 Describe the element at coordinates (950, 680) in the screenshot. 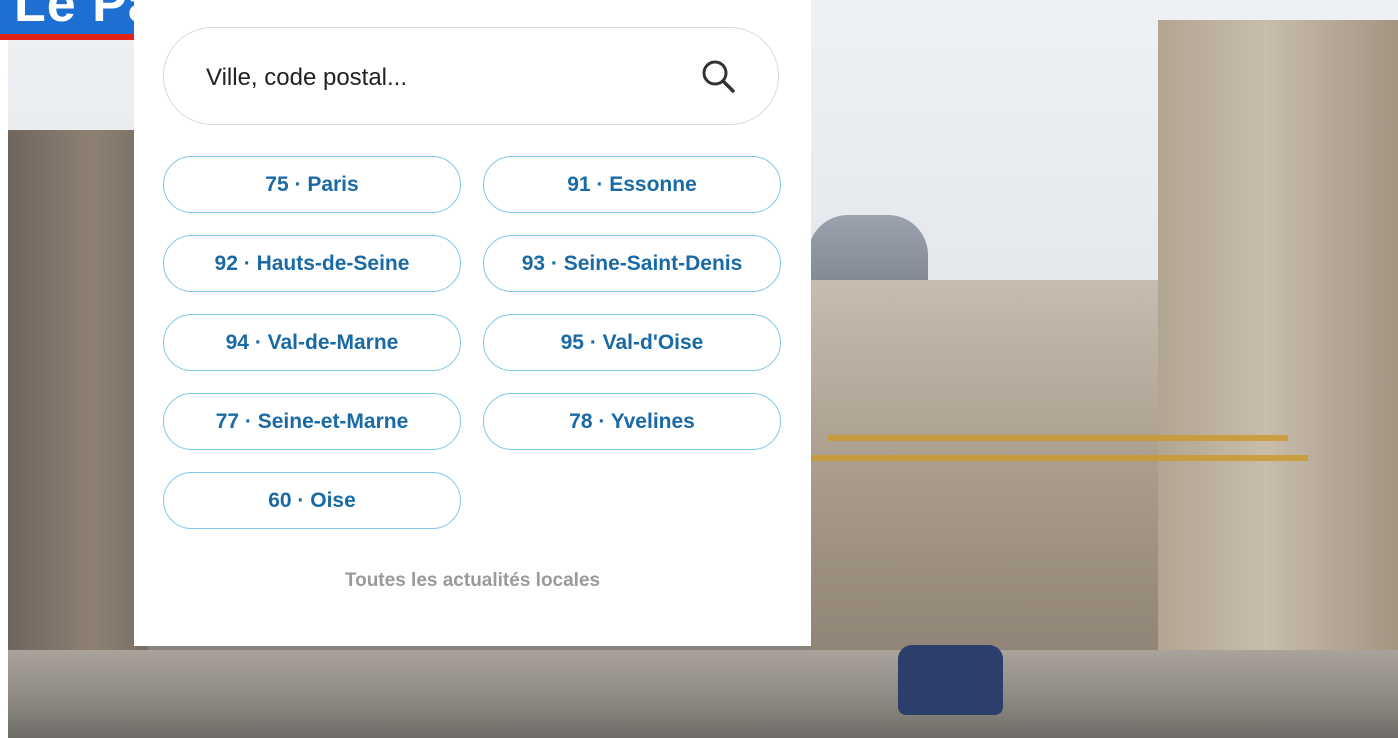

I see `car` at that location.